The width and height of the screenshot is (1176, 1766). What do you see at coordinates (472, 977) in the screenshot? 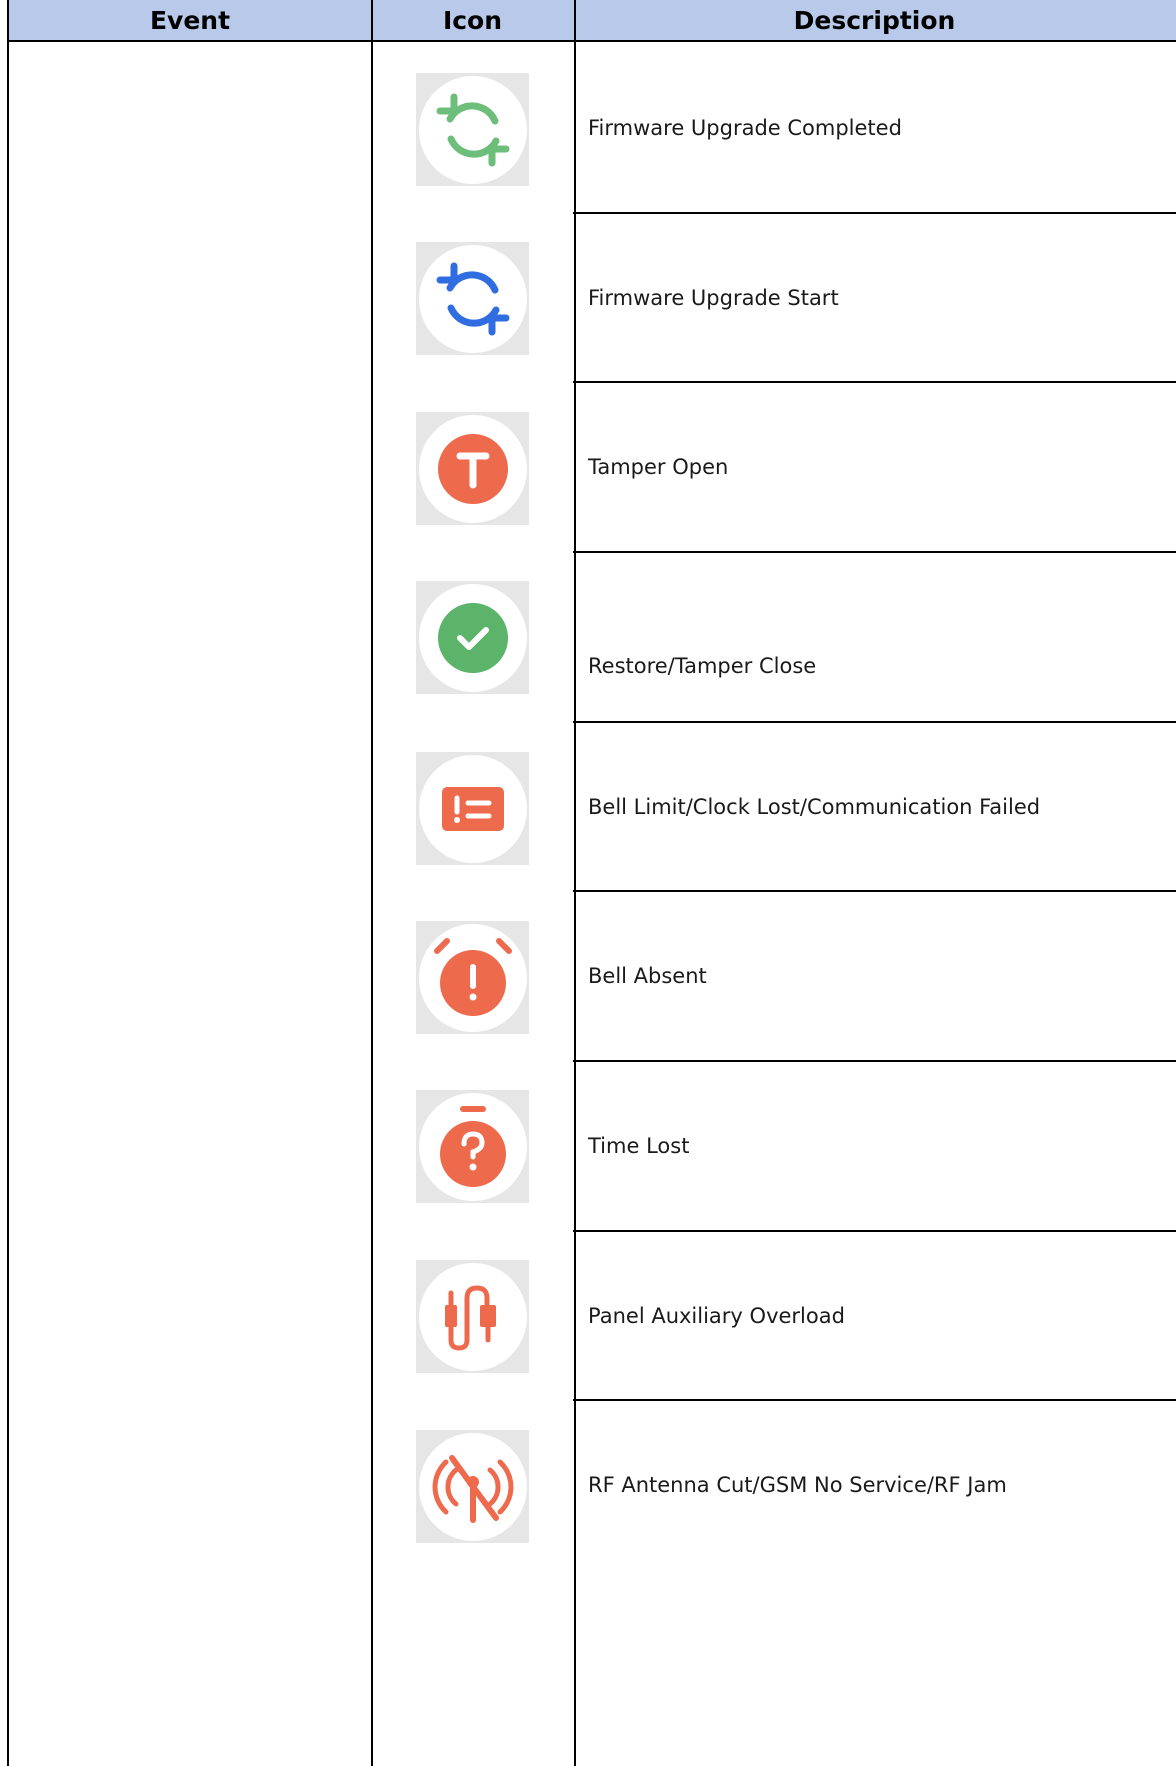
I see `alarm-clock-exclamation-icon` at bounding box center [472, 977].